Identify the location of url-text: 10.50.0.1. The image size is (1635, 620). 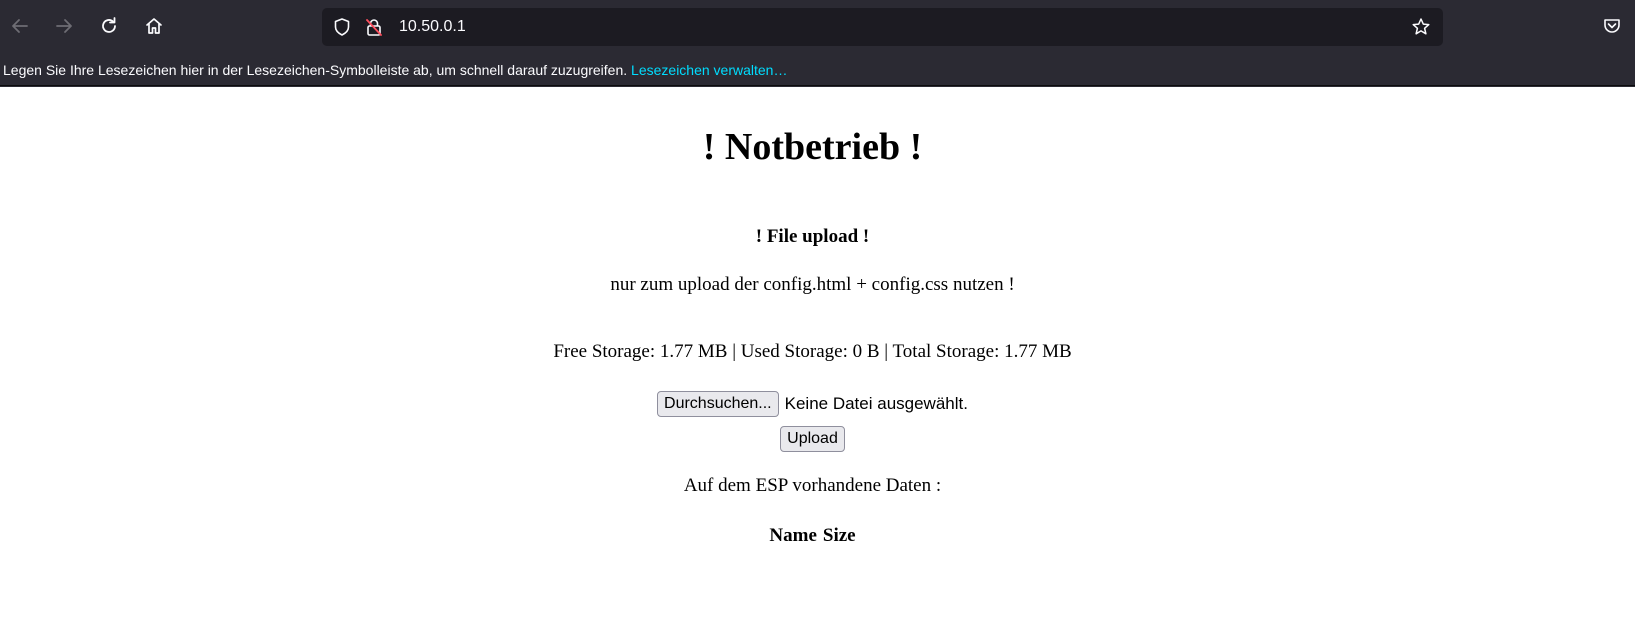
(432, 27).